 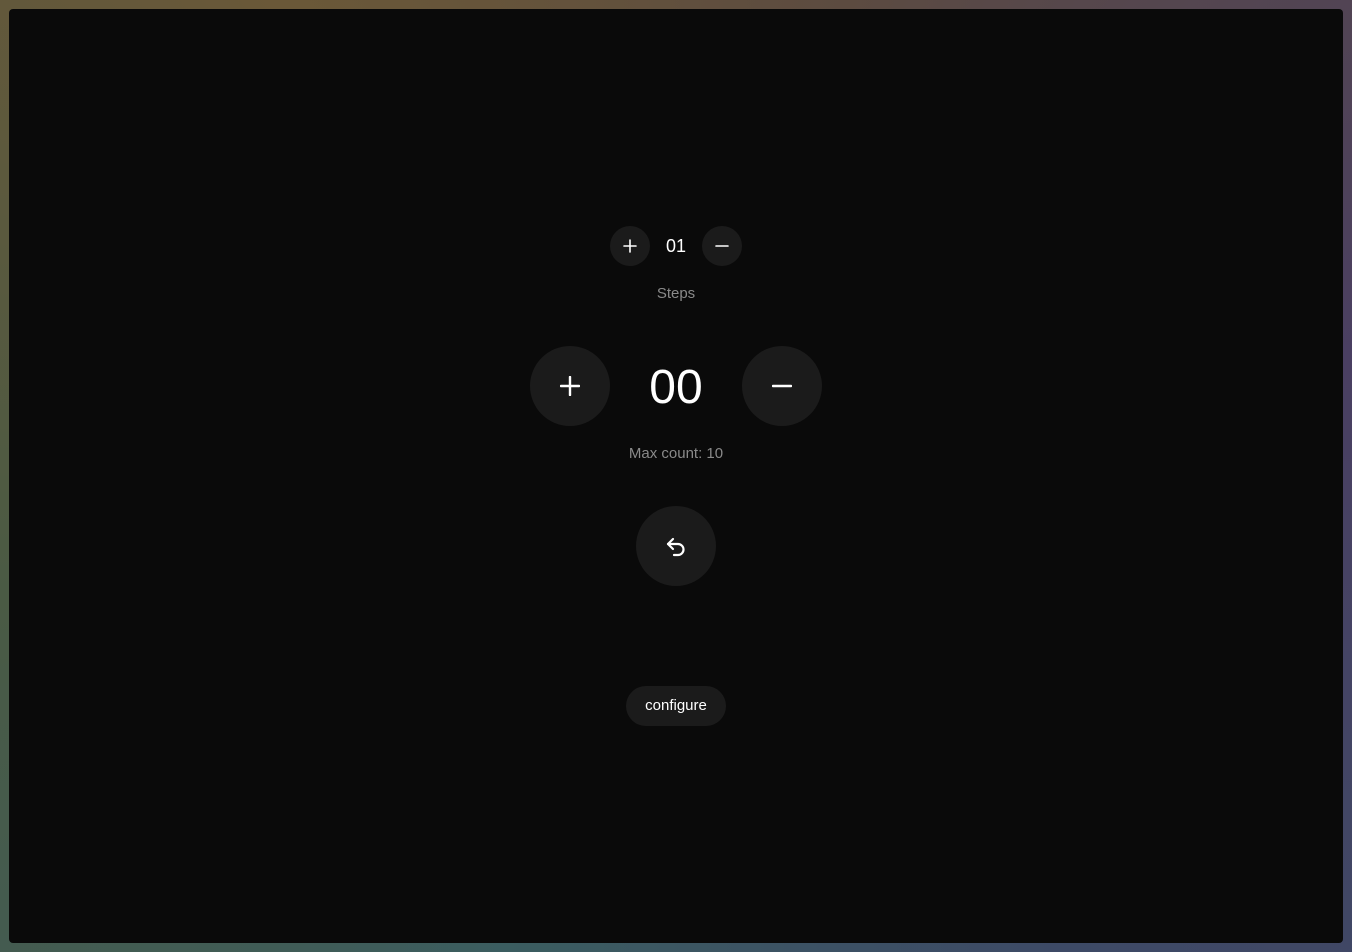 What do you see at coordinates (676, 293) in the screenshot?
I see `steps-label: Steps` at bounding box center [676, 293].